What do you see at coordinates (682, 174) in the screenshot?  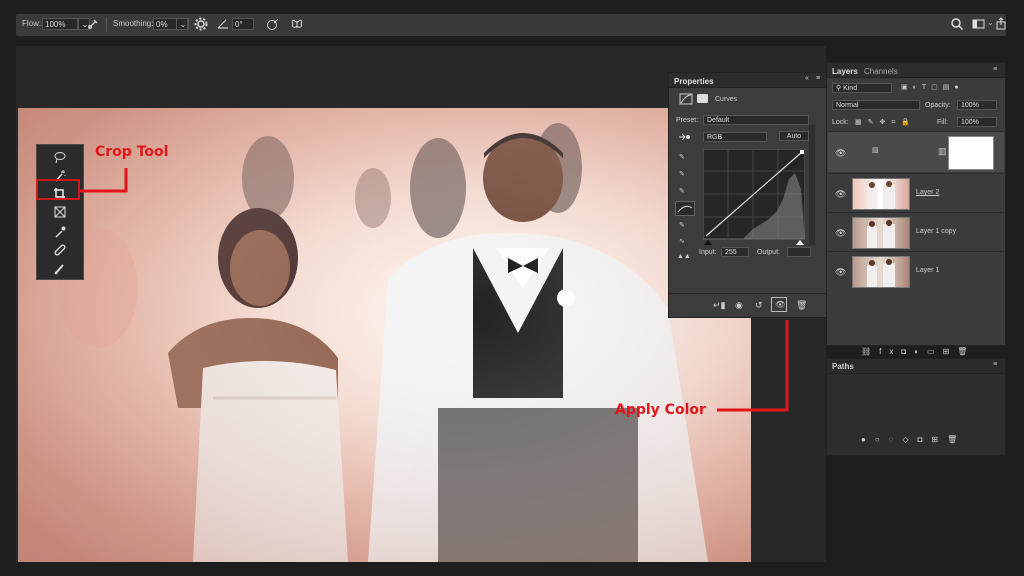 I see `gray-point-eyedropper-icon: ✎` at bounding box center [682, 174].